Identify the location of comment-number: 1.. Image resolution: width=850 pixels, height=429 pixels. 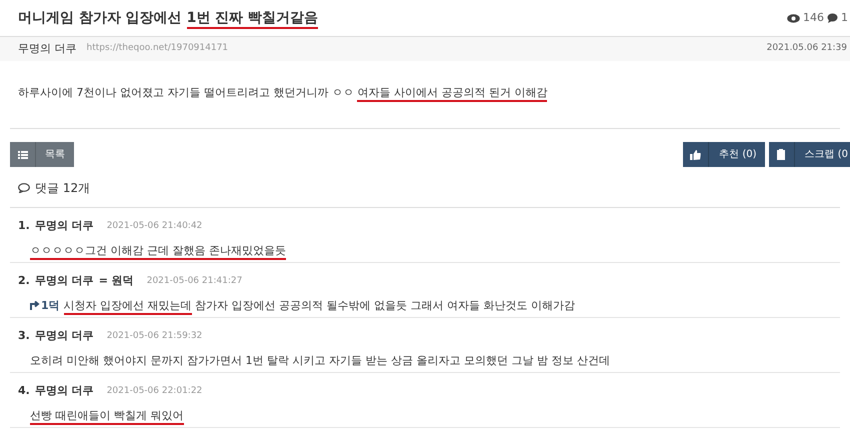
(24, 226).